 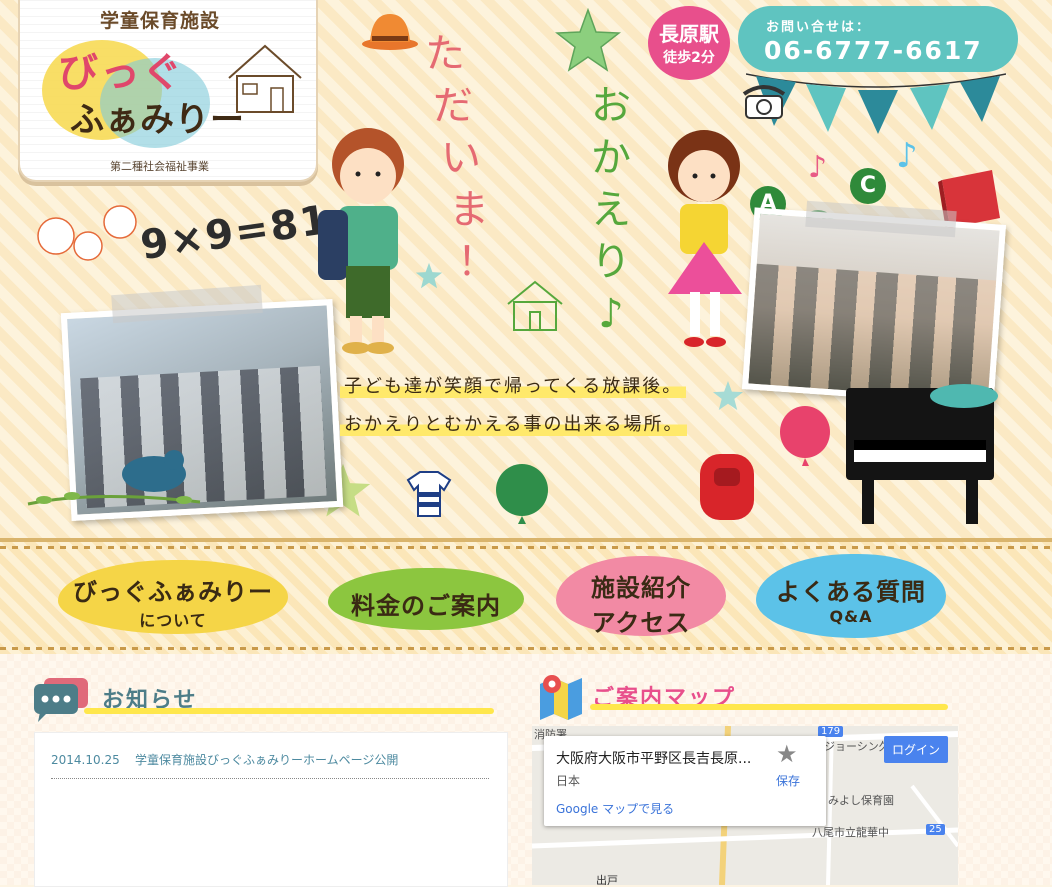 What do you see at coordinates (61, 700) in the screenshot?
I see `speech-bubble-icon` at bounding box center [61, 700].